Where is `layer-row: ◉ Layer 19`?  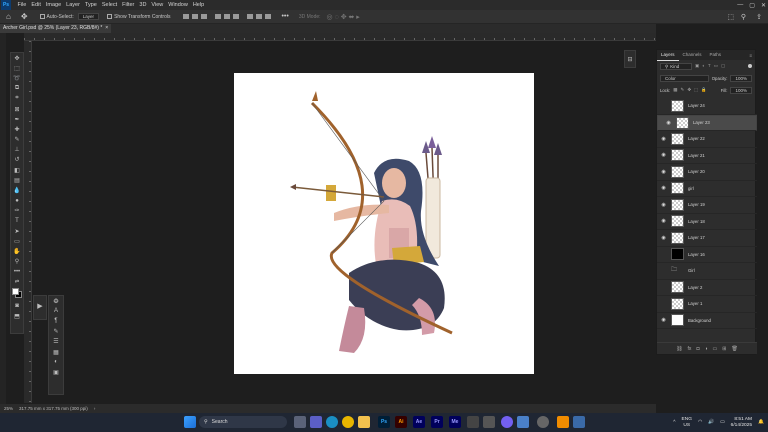 layer-row: ◉ Layer 19 is located at coordinates (707, 205).